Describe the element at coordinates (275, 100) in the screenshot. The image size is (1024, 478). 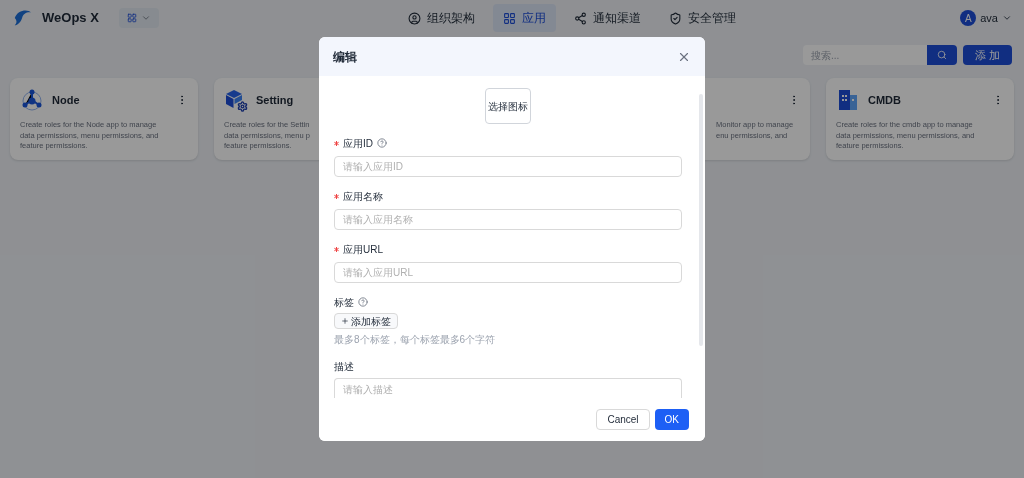
I see `card-title: Setting` at that location.